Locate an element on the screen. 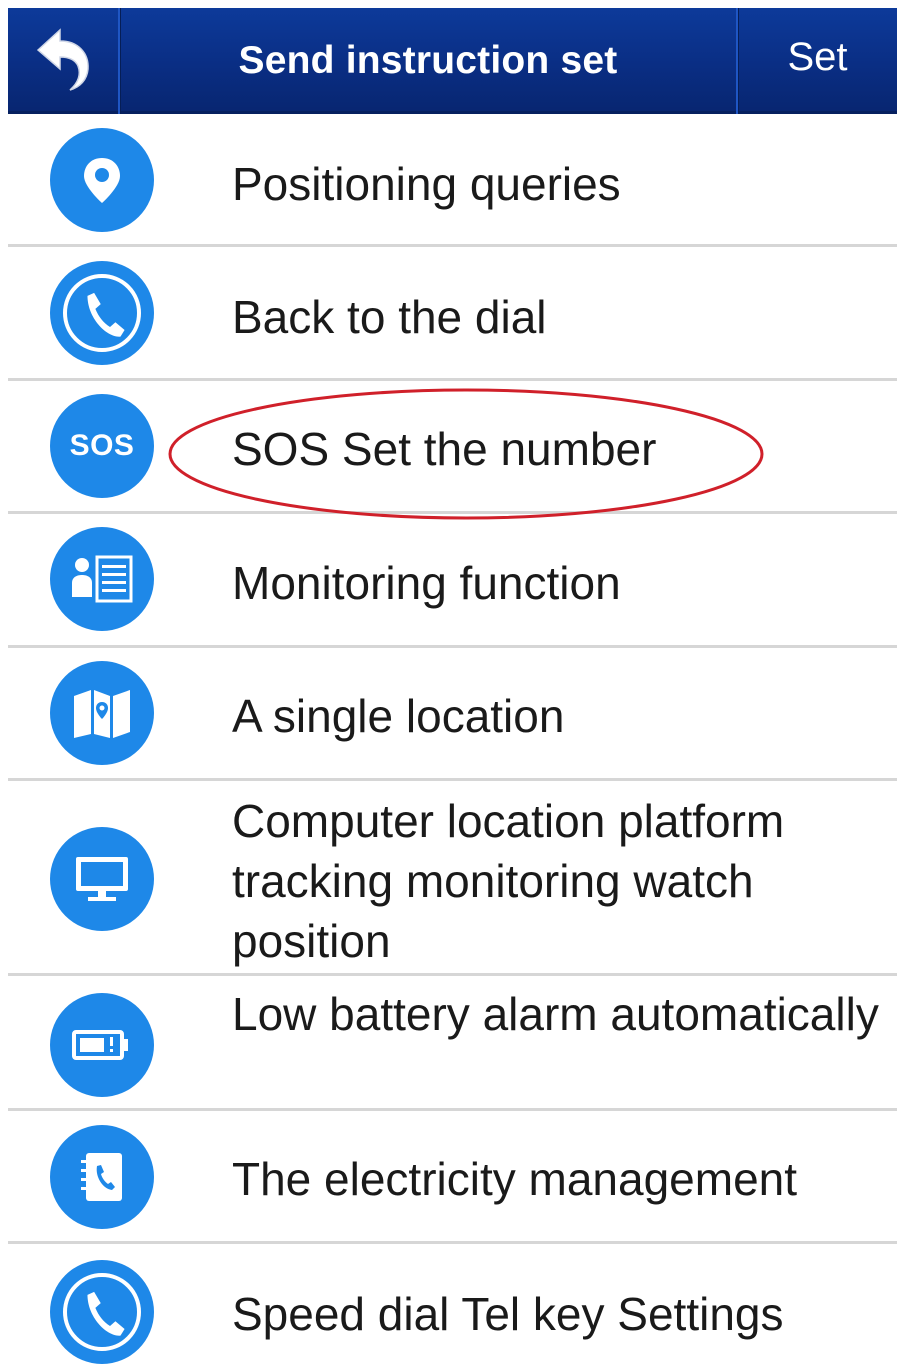  list-item-label: A single location is located at coordinates (398, 716).